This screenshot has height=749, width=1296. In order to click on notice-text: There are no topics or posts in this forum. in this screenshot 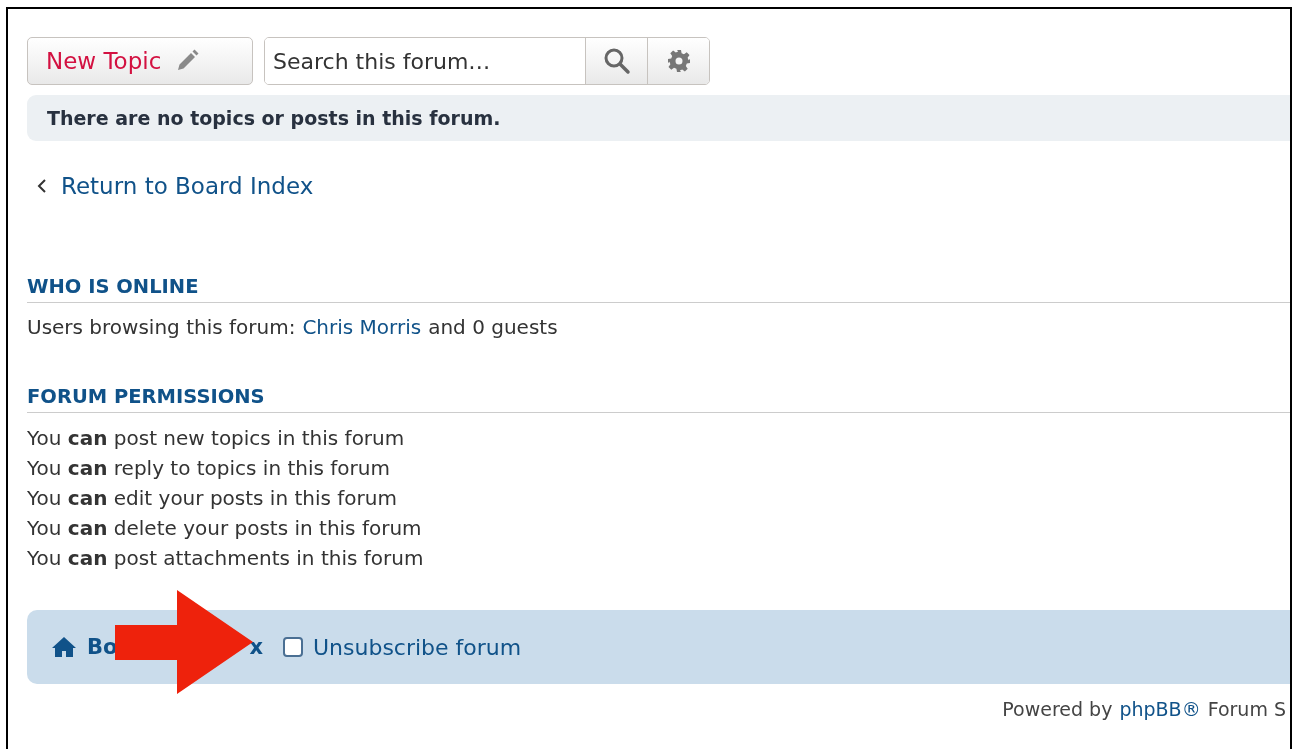, I will do `click(274, 118)`.